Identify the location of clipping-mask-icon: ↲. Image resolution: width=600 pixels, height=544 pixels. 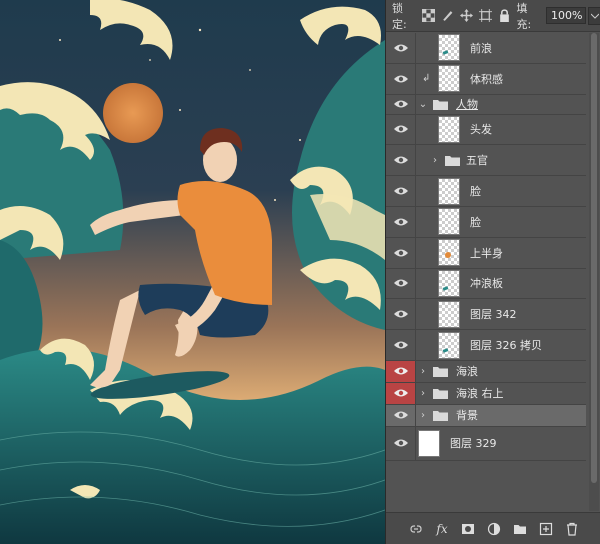
(426, 79).